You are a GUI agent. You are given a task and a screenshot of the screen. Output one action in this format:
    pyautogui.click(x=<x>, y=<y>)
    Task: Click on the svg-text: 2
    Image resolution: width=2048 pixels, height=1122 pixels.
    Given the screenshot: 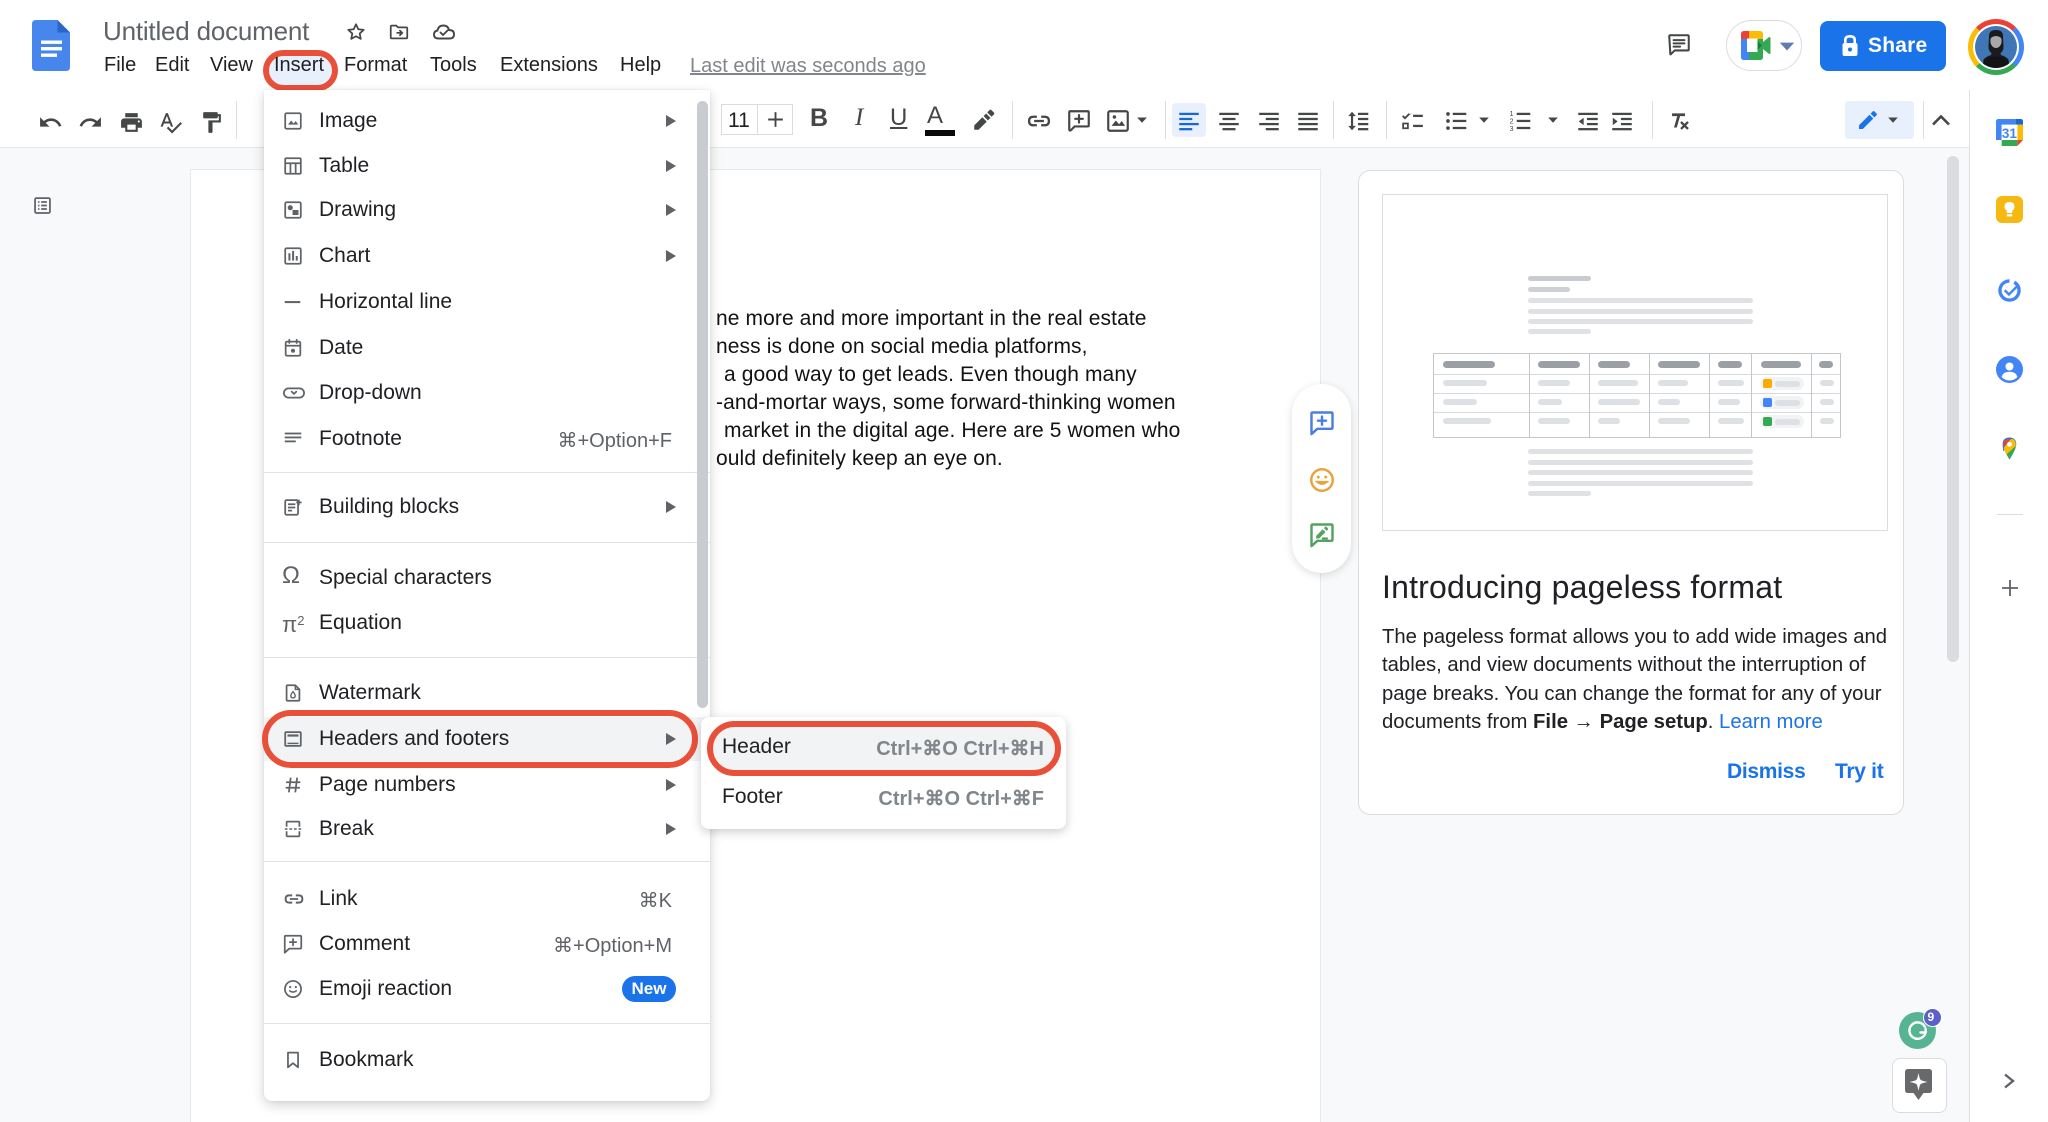 What is the action you would take?
    pyautogui.click(x=1512, y=122)
    